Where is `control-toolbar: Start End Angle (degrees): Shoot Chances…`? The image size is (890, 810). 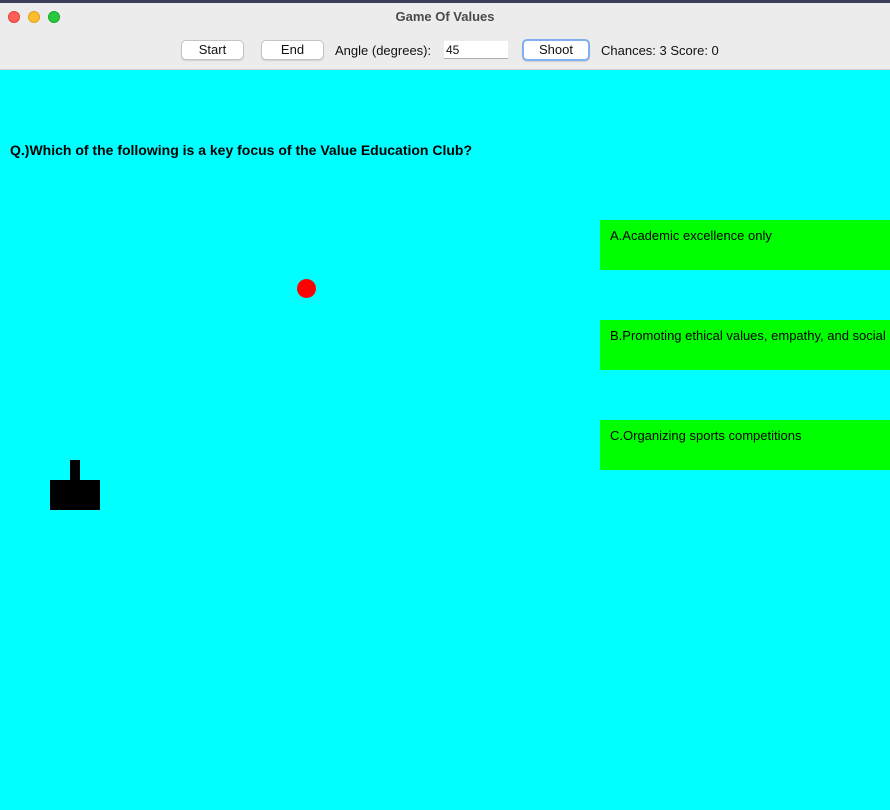 control-toolbar: Start End Angle (degrees): Shoot Chances… is located at coordinates (445, 51).